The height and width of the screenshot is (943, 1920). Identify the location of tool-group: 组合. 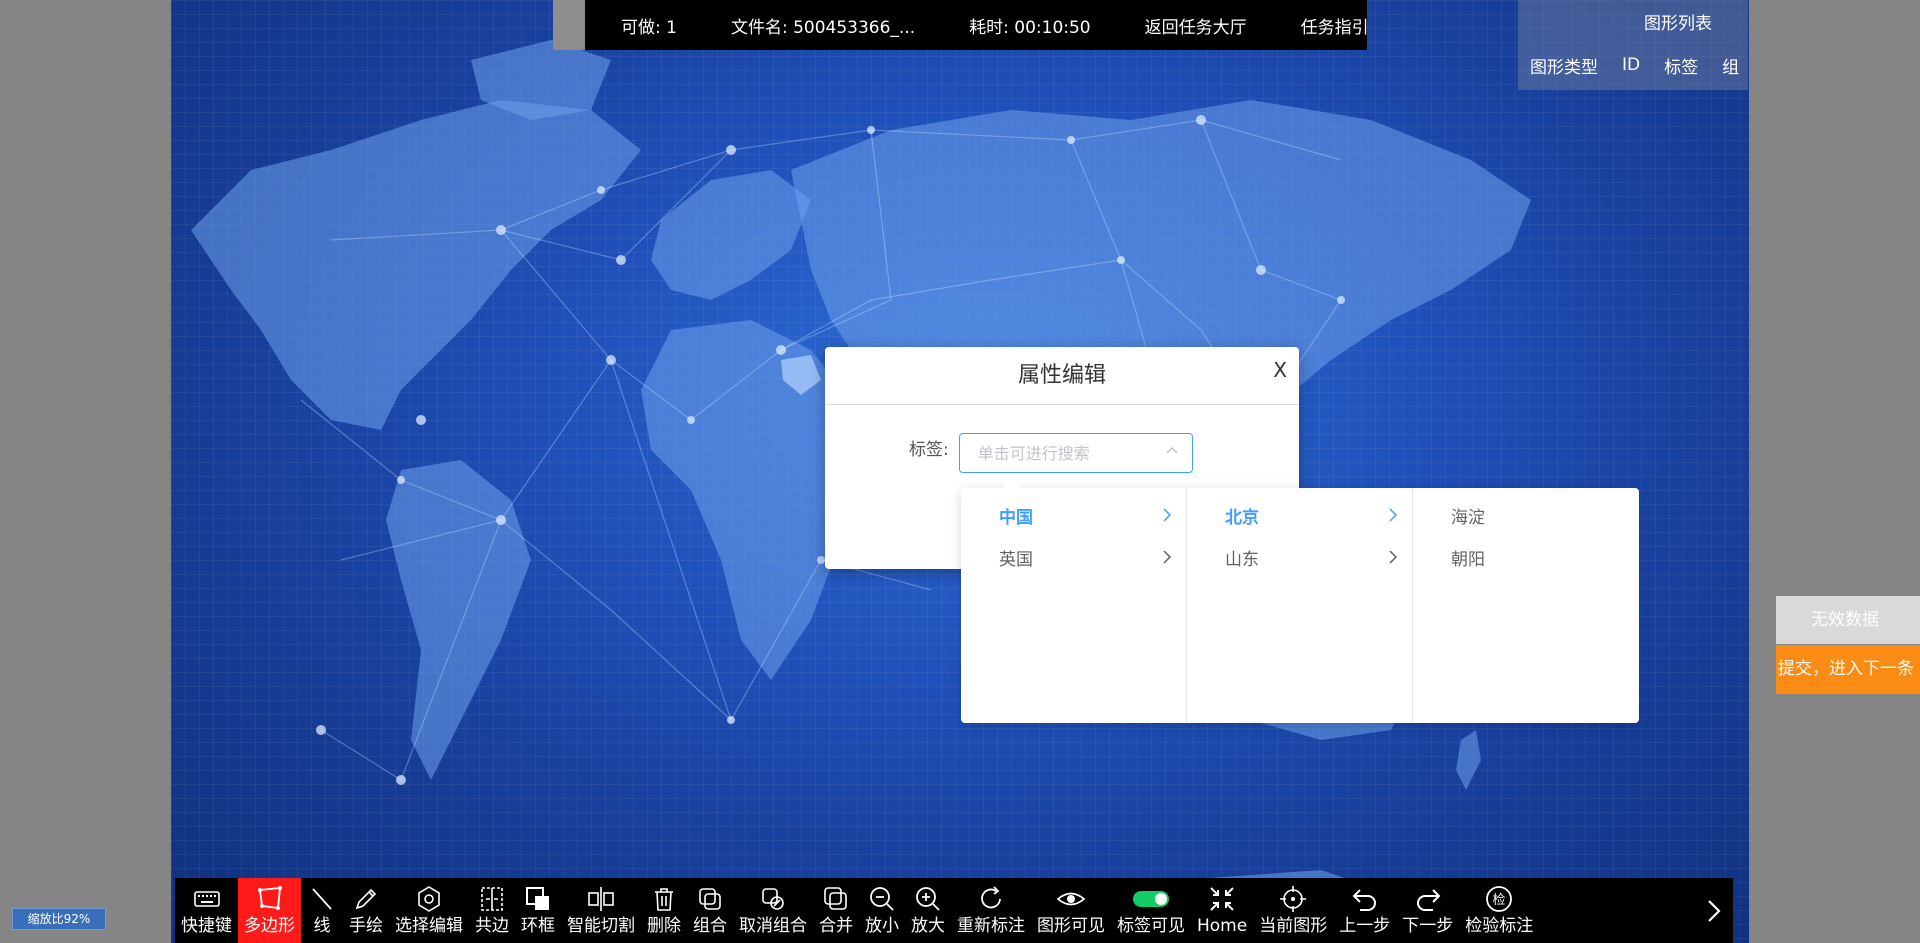
(710, 910).